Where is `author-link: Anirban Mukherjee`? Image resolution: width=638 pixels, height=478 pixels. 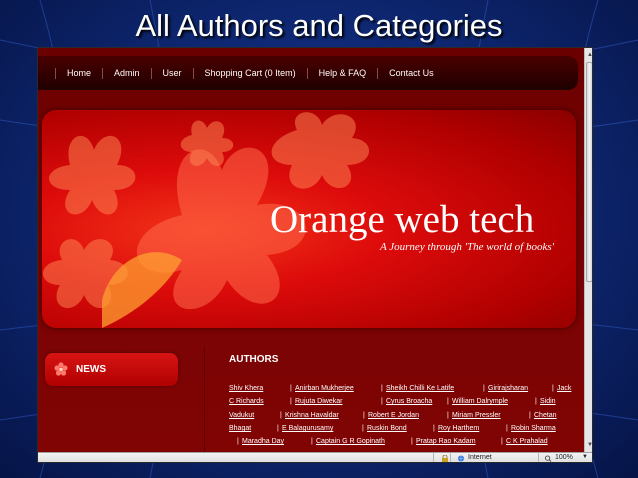
author-link: Anirban Mukherjee is located at coordinates (324, 388).